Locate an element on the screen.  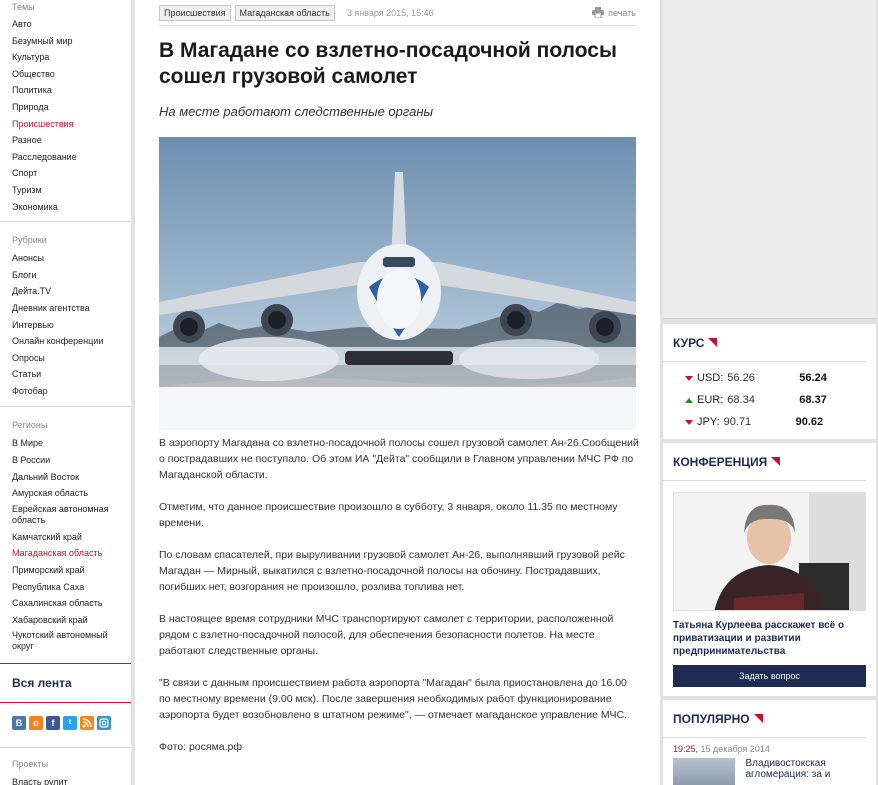
odnoklassniki-icon: о is located at coordinates (36, 723).